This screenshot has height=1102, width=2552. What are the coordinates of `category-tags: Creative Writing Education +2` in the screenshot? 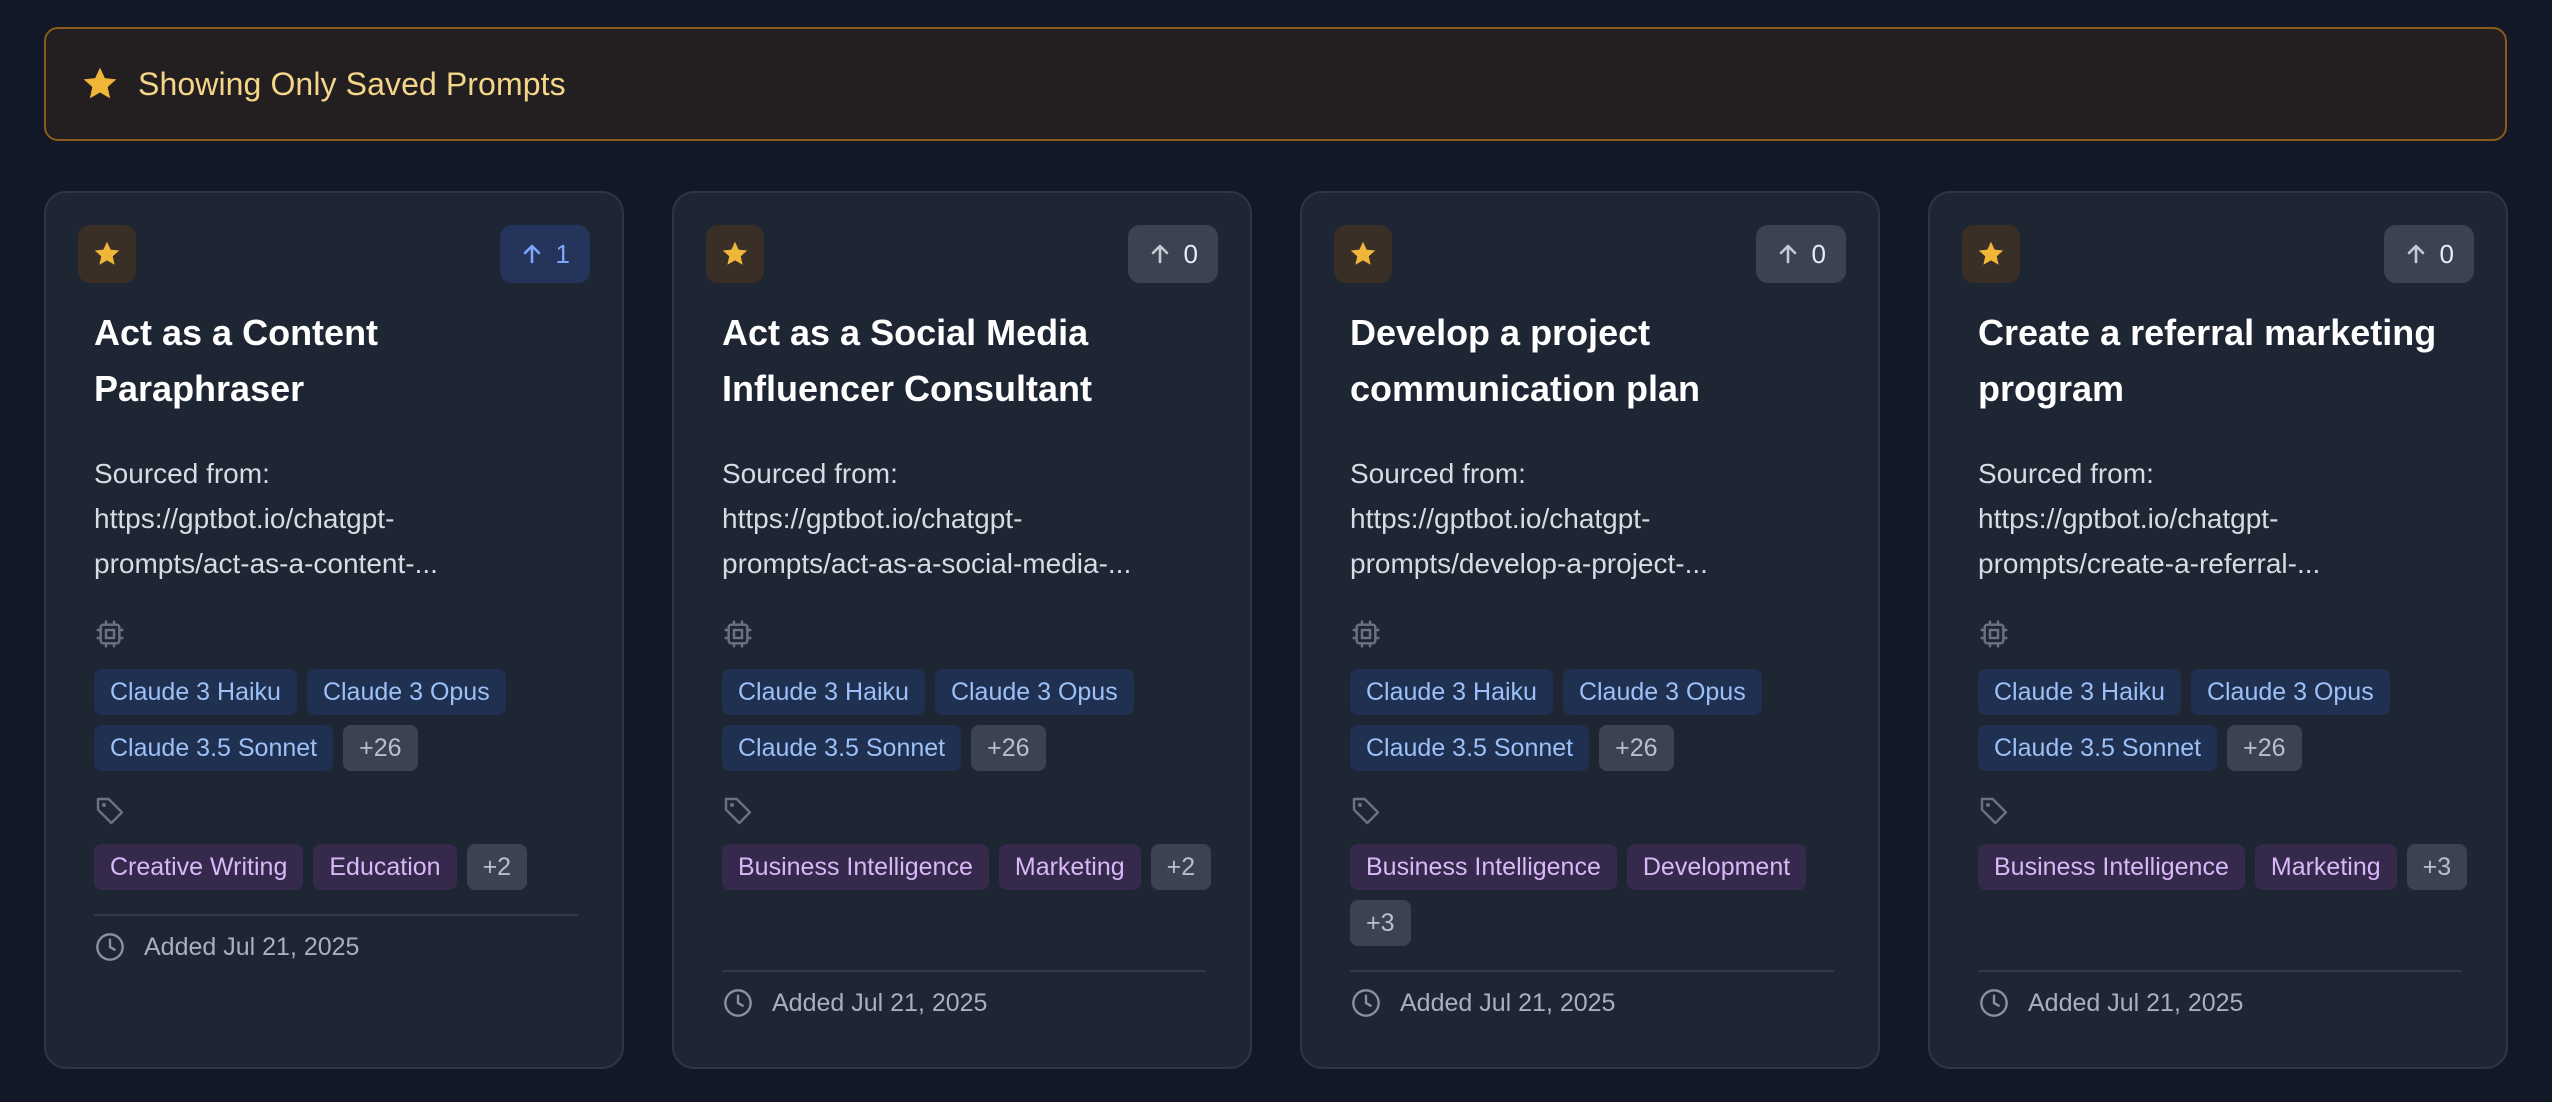 It's located at (344, 867).